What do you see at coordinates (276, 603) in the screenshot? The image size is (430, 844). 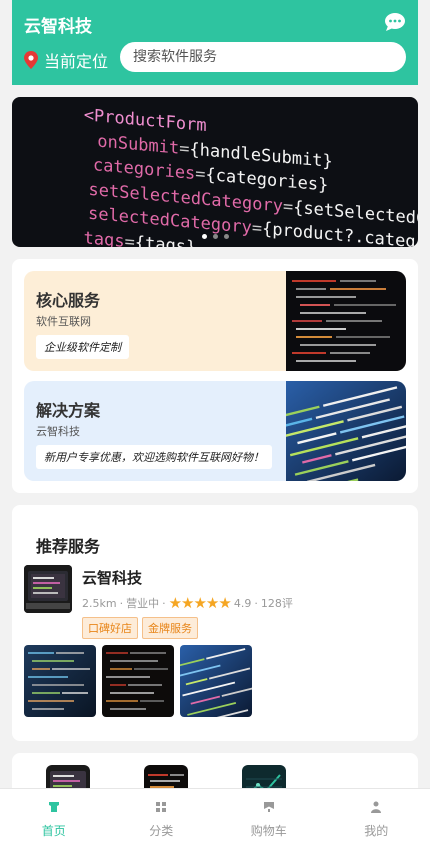 I see `shop-reviews: 128评` at bounding box center [276, 603].